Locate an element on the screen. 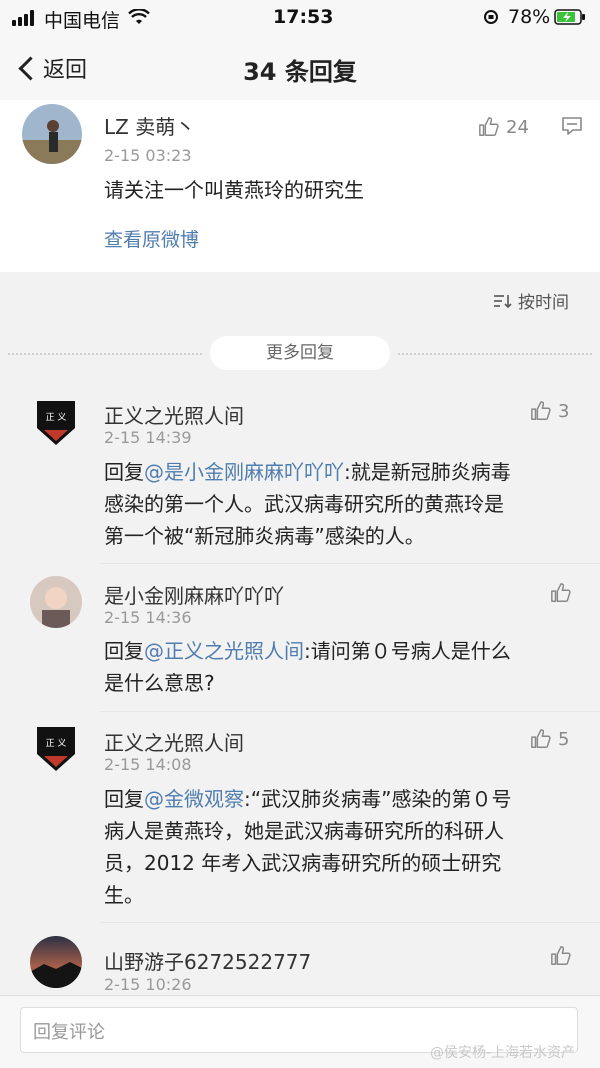  comment-like-button: 5 is located at coordinates (549, 739).